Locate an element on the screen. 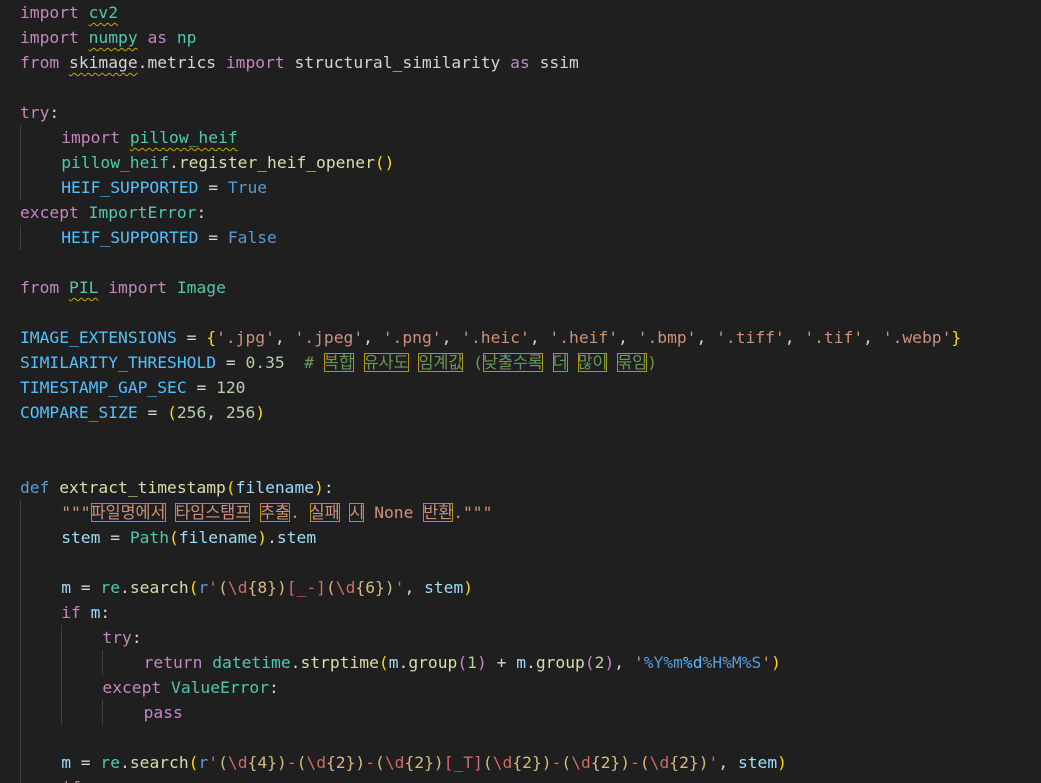 This screenshot has height=783, width=1041. code-line: stem = Path(filename).stem is located at coordinates (188, 537).